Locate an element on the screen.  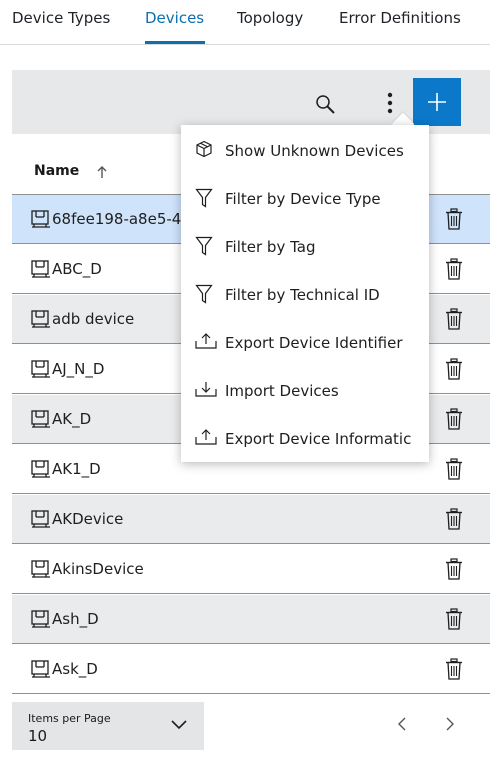
menu-item-label: Show Unknown Devices is located at coordinates (314, 151).